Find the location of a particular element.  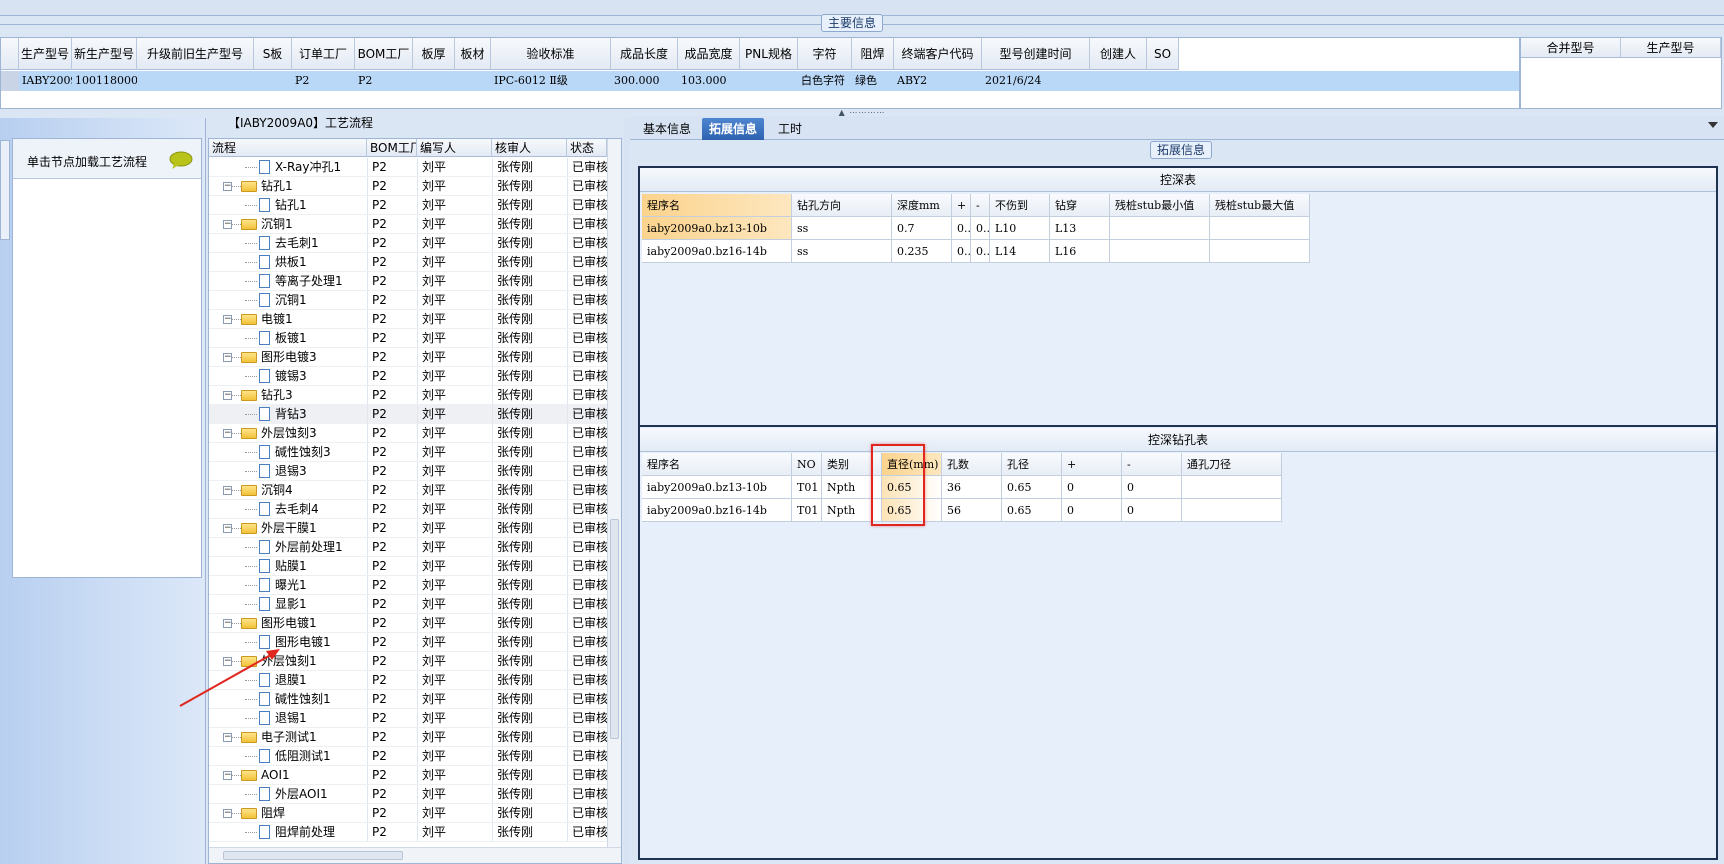

tree-node: 沉铜1 is located at coordinates (288, 300).